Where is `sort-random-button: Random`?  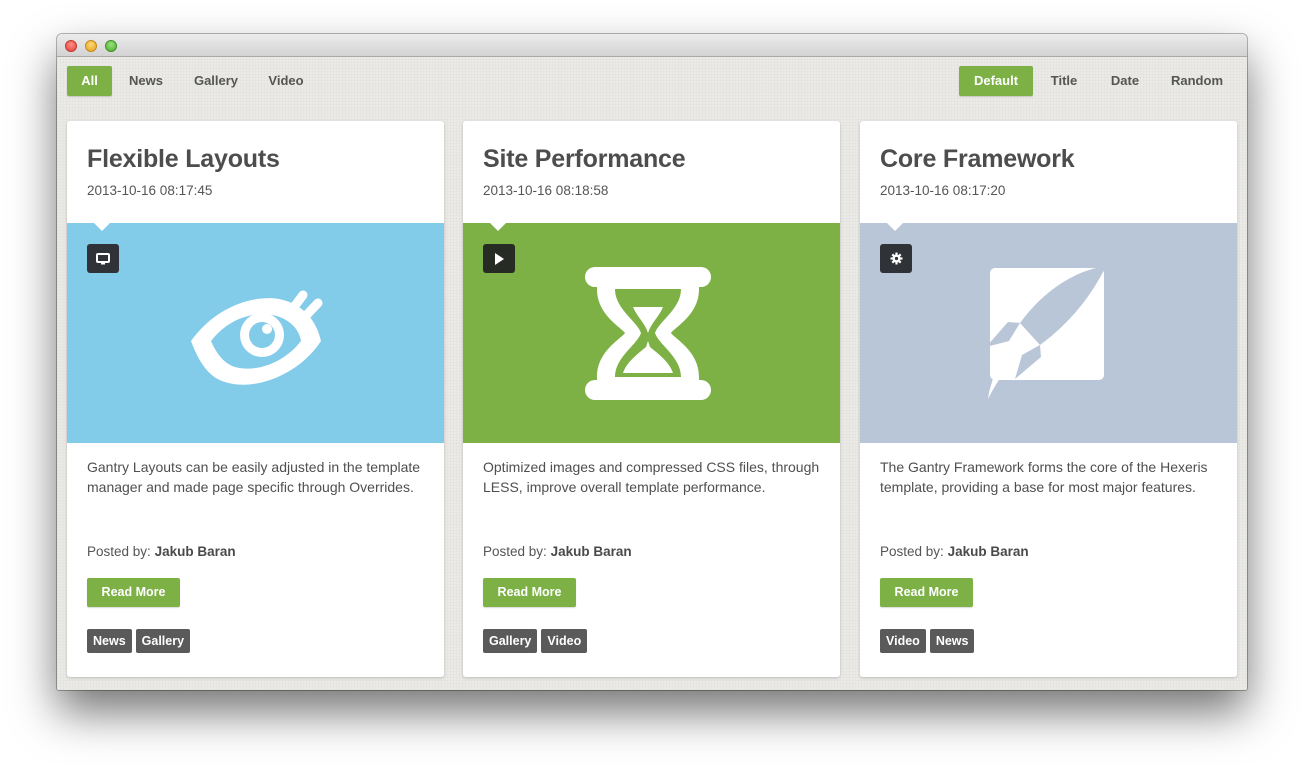 sort-random-button: Random is located at coordinates (1197, 81).